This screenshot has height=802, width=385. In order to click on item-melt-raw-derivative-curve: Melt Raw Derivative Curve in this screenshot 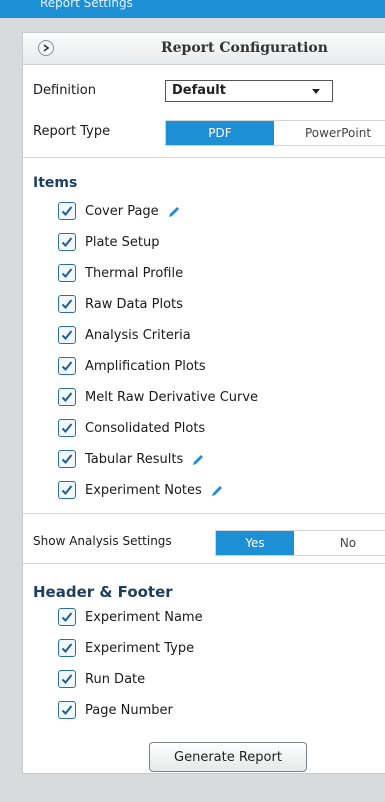, I will do `click(158, 397)`.